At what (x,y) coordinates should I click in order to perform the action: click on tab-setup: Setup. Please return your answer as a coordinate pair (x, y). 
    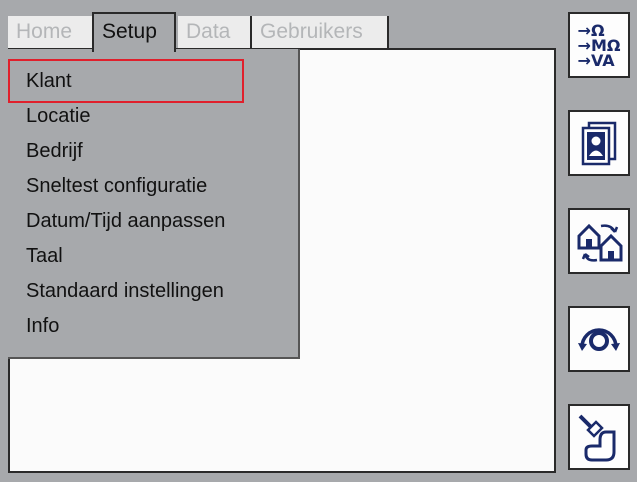
    Looking at the image, I should click on (134, 32).